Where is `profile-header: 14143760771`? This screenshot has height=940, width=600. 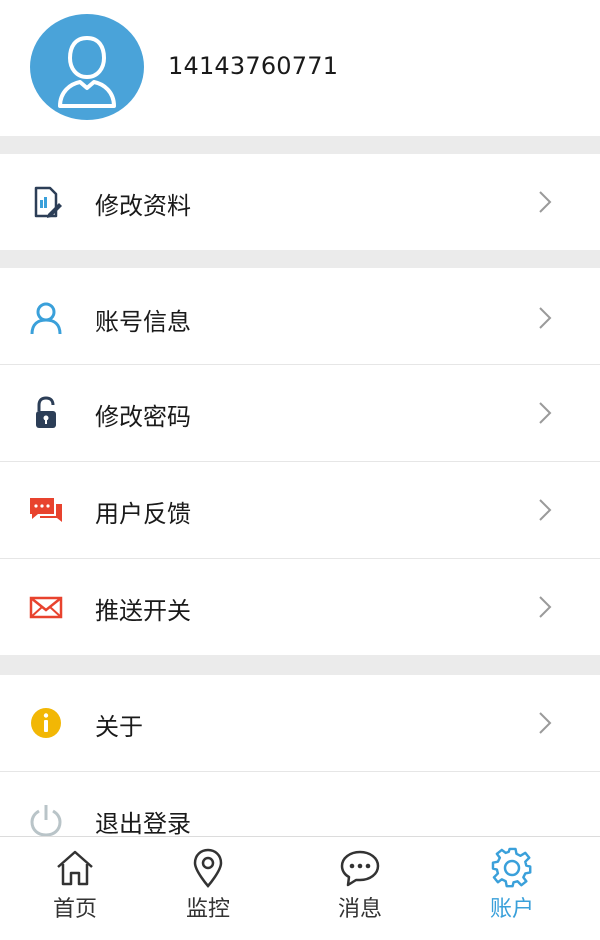
profile-header: 14143760771 is located at coordinates (300, 68).